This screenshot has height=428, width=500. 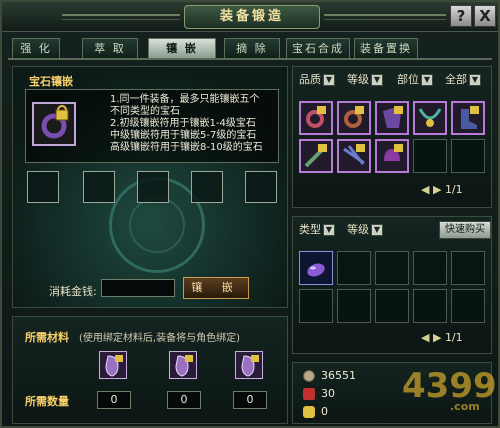 What do you see at coordinates (216, 288) in the screenshot?
I see `inlay-button: 镶 嵌` at bounding box center [216, 288].